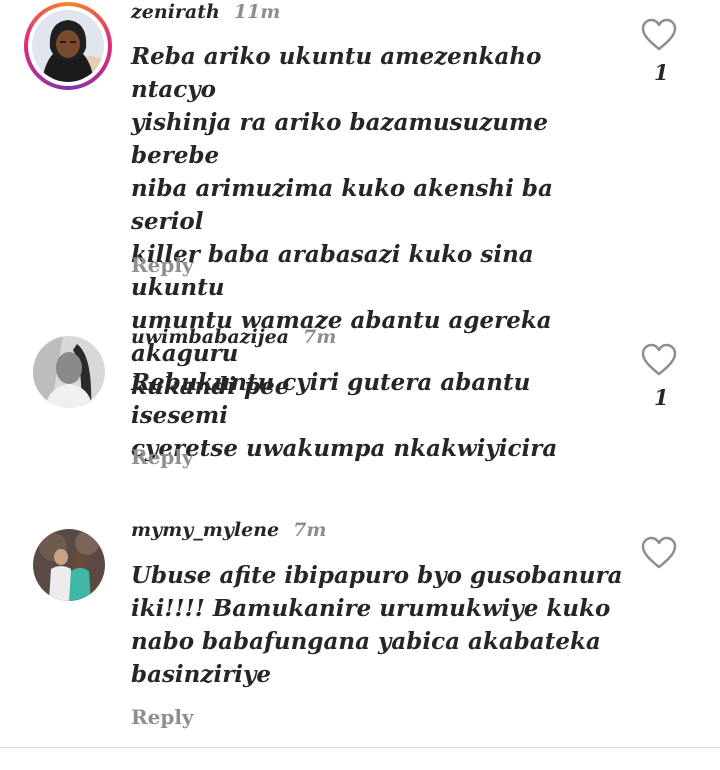 This screenshot has width=720, height=770. Describe the element at coordinates (210, 337) in the screenshot. I see `username: uwimbabazijea` at that location.